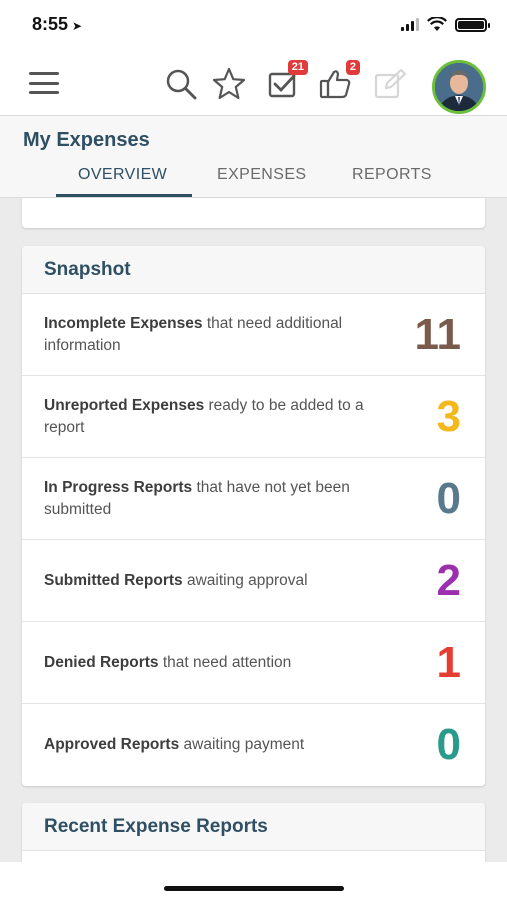 The width and height of the screenshot is (507, 900). I want to click on menu-icon, so click(44, 83).